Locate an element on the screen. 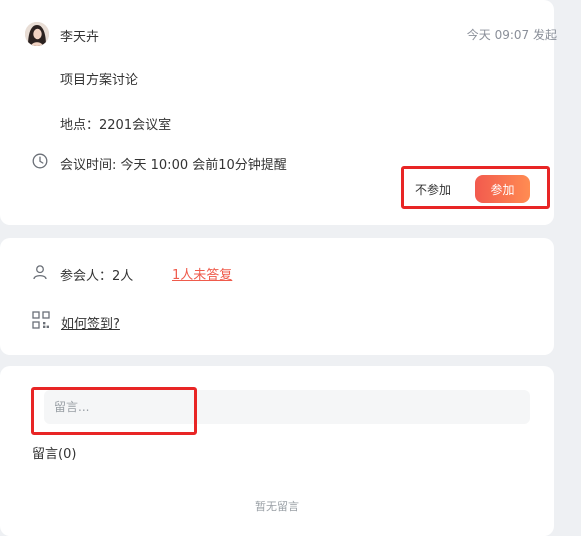 The image size is (581, 536). empty-comments-text: 暂无留言 is located at coordinates (277, 506).